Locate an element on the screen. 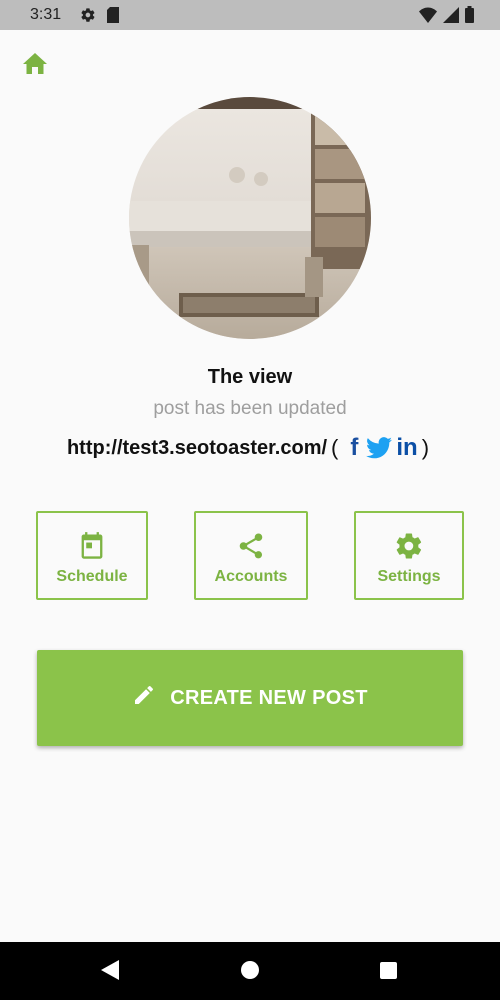 This screenshot has width=500, height=1000. create-new-post-label: CREATE NEW POST is located at coordinates (269, 697).